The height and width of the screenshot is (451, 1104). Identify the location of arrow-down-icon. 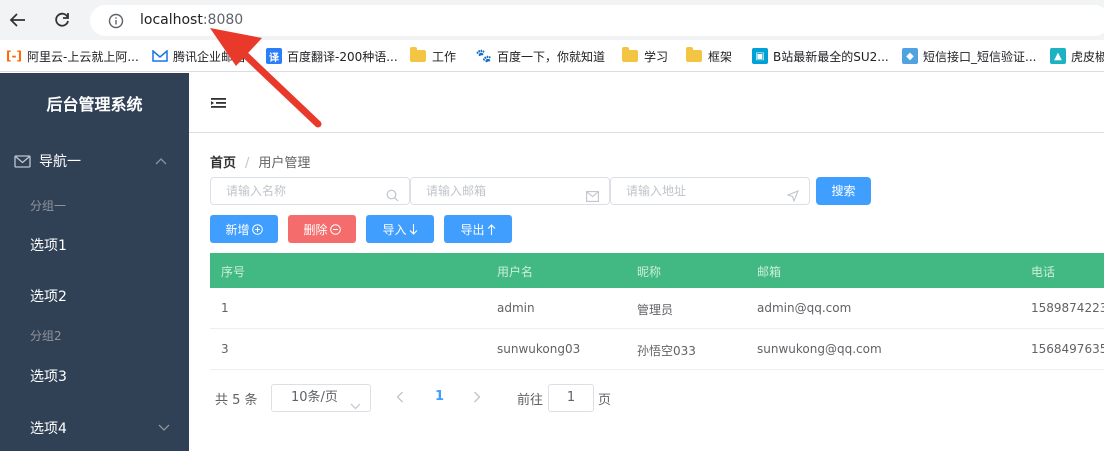
(413, 229).